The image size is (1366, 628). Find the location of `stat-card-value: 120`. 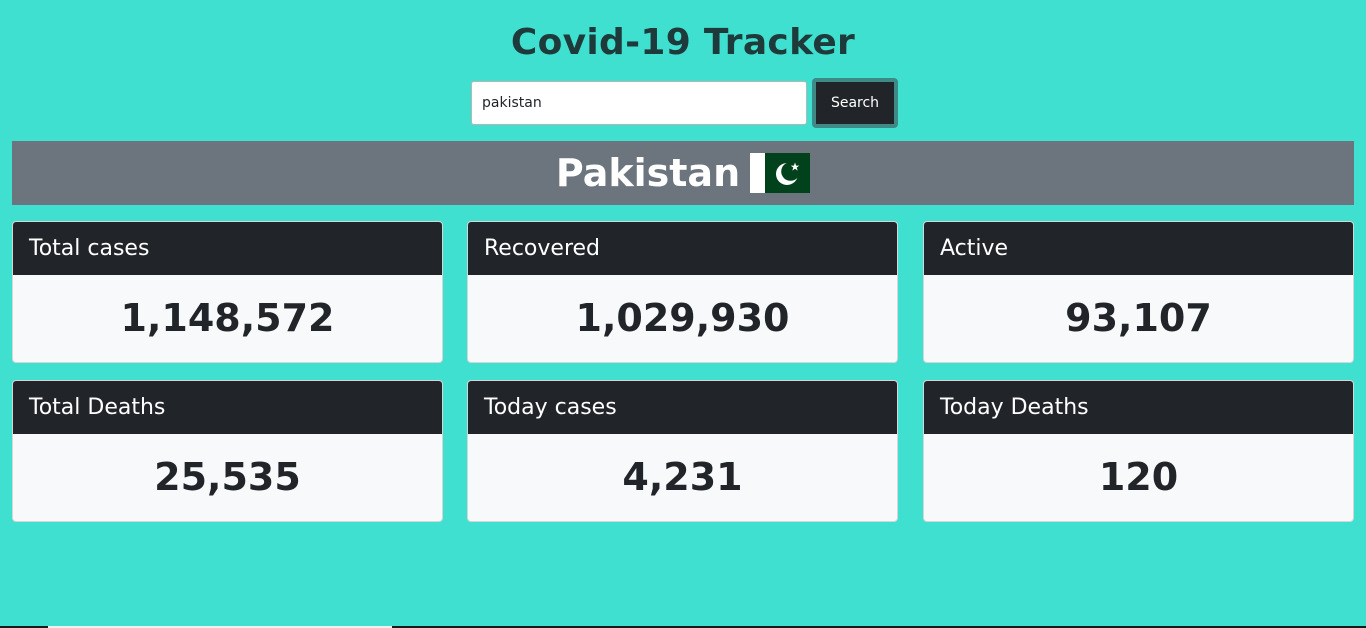

stat-card-value: 120 is located at coordinates (1138, 477).